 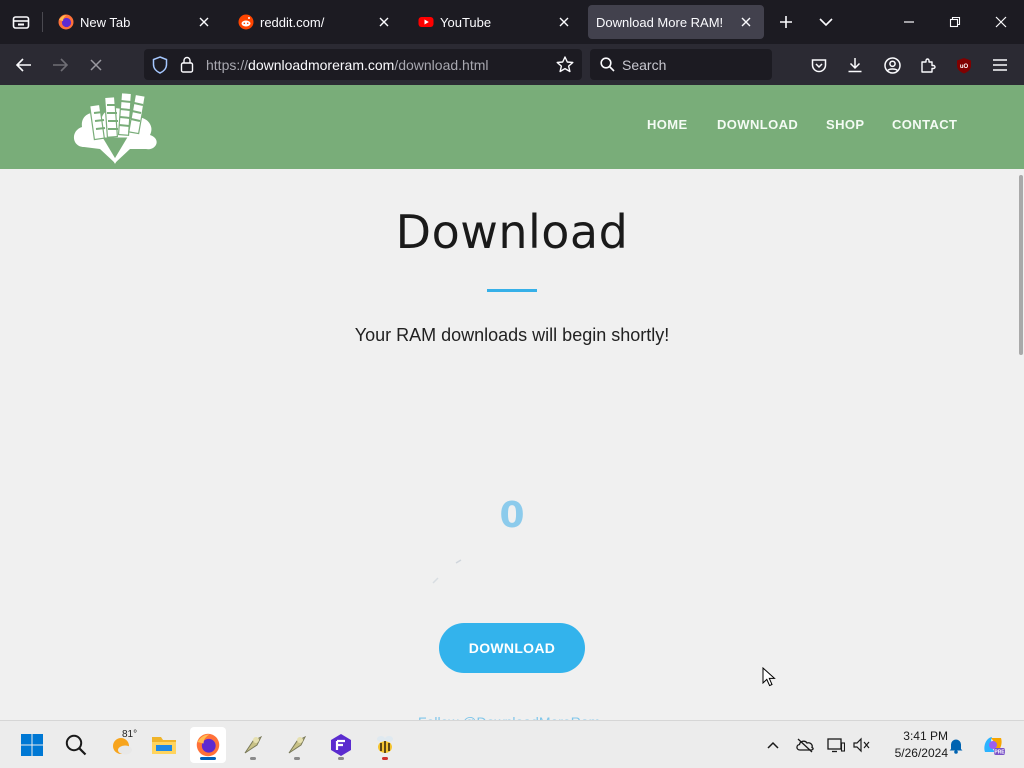 What do you see at coordinates (24, 65) in the screenshot?
I see `back-button` at bounding box center [24, 65].